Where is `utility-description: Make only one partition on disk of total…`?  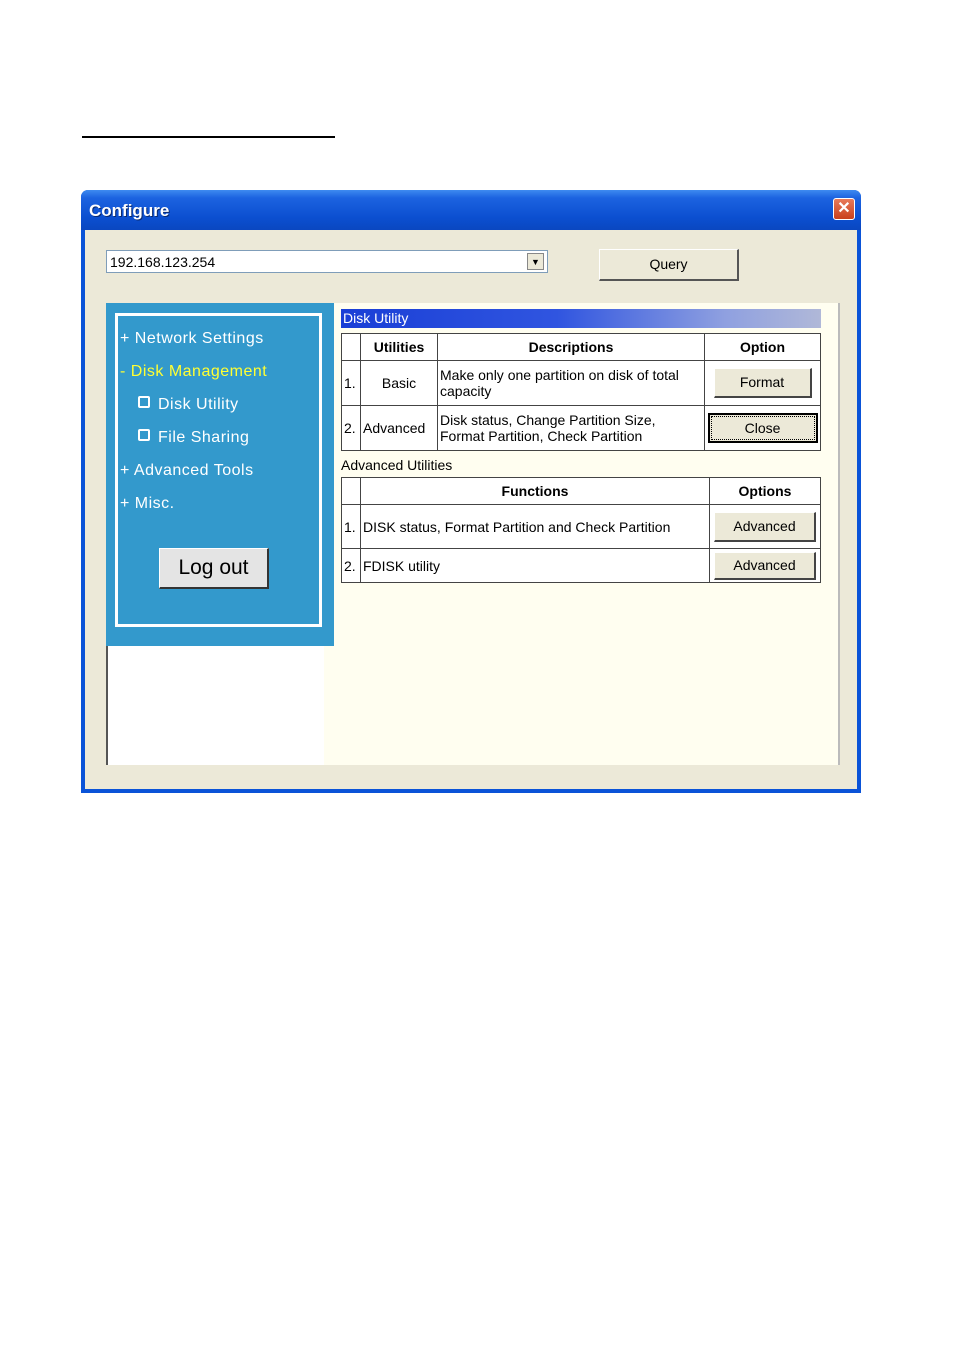
utility-description: Make only one partition on disk of total… is located at coordinates (571, 383).